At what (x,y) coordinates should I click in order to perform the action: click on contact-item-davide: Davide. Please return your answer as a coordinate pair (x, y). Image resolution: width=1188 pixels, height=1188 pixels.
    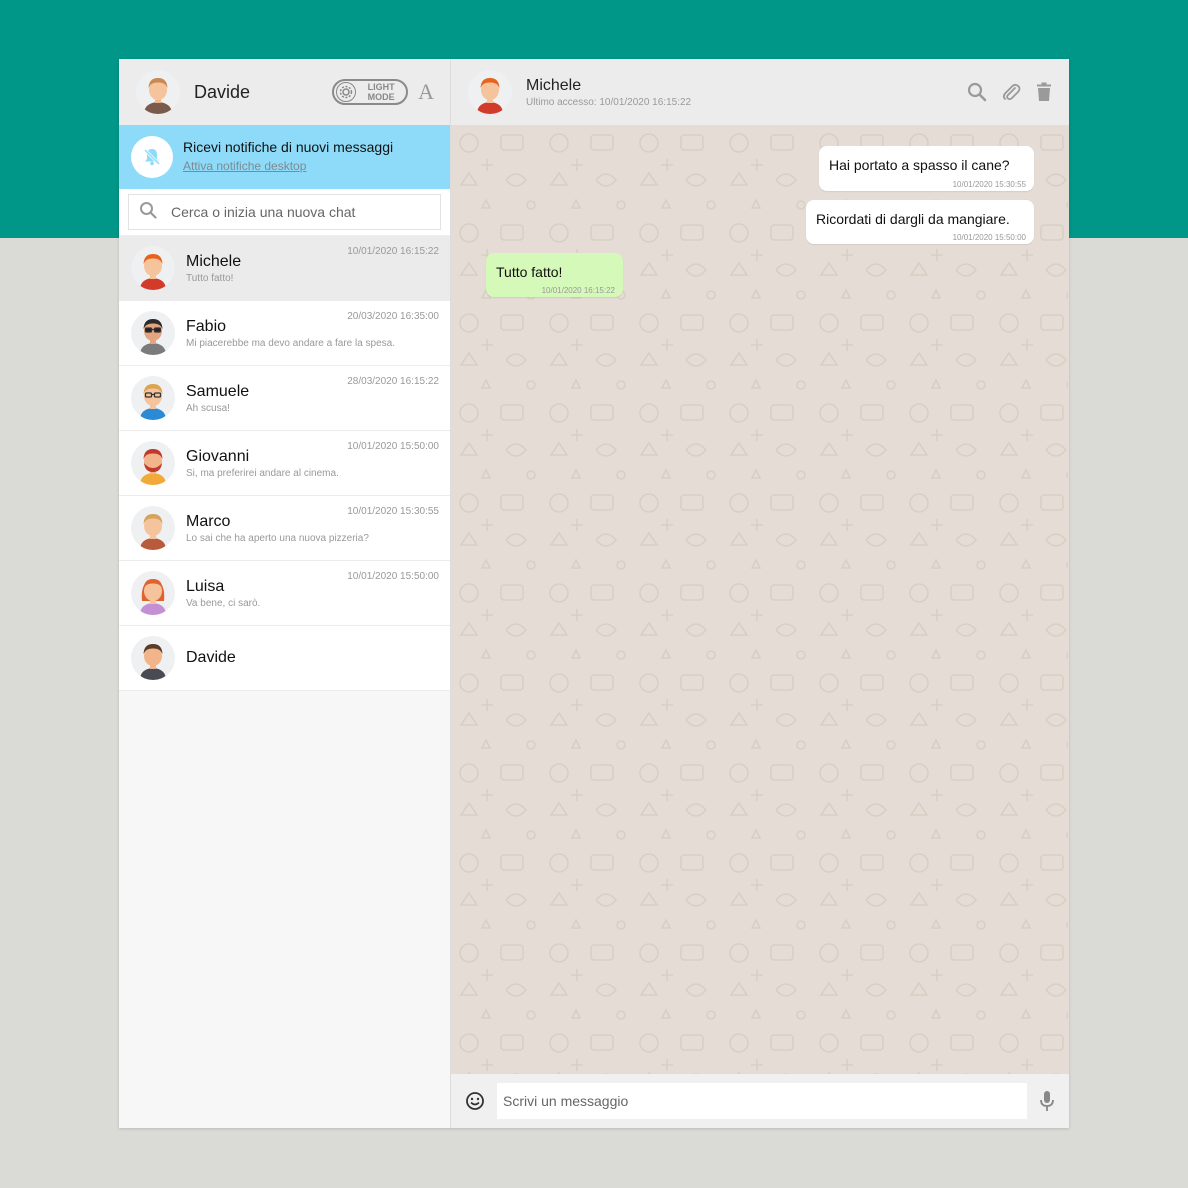
    Looking at the image, I should click on (284, 658).